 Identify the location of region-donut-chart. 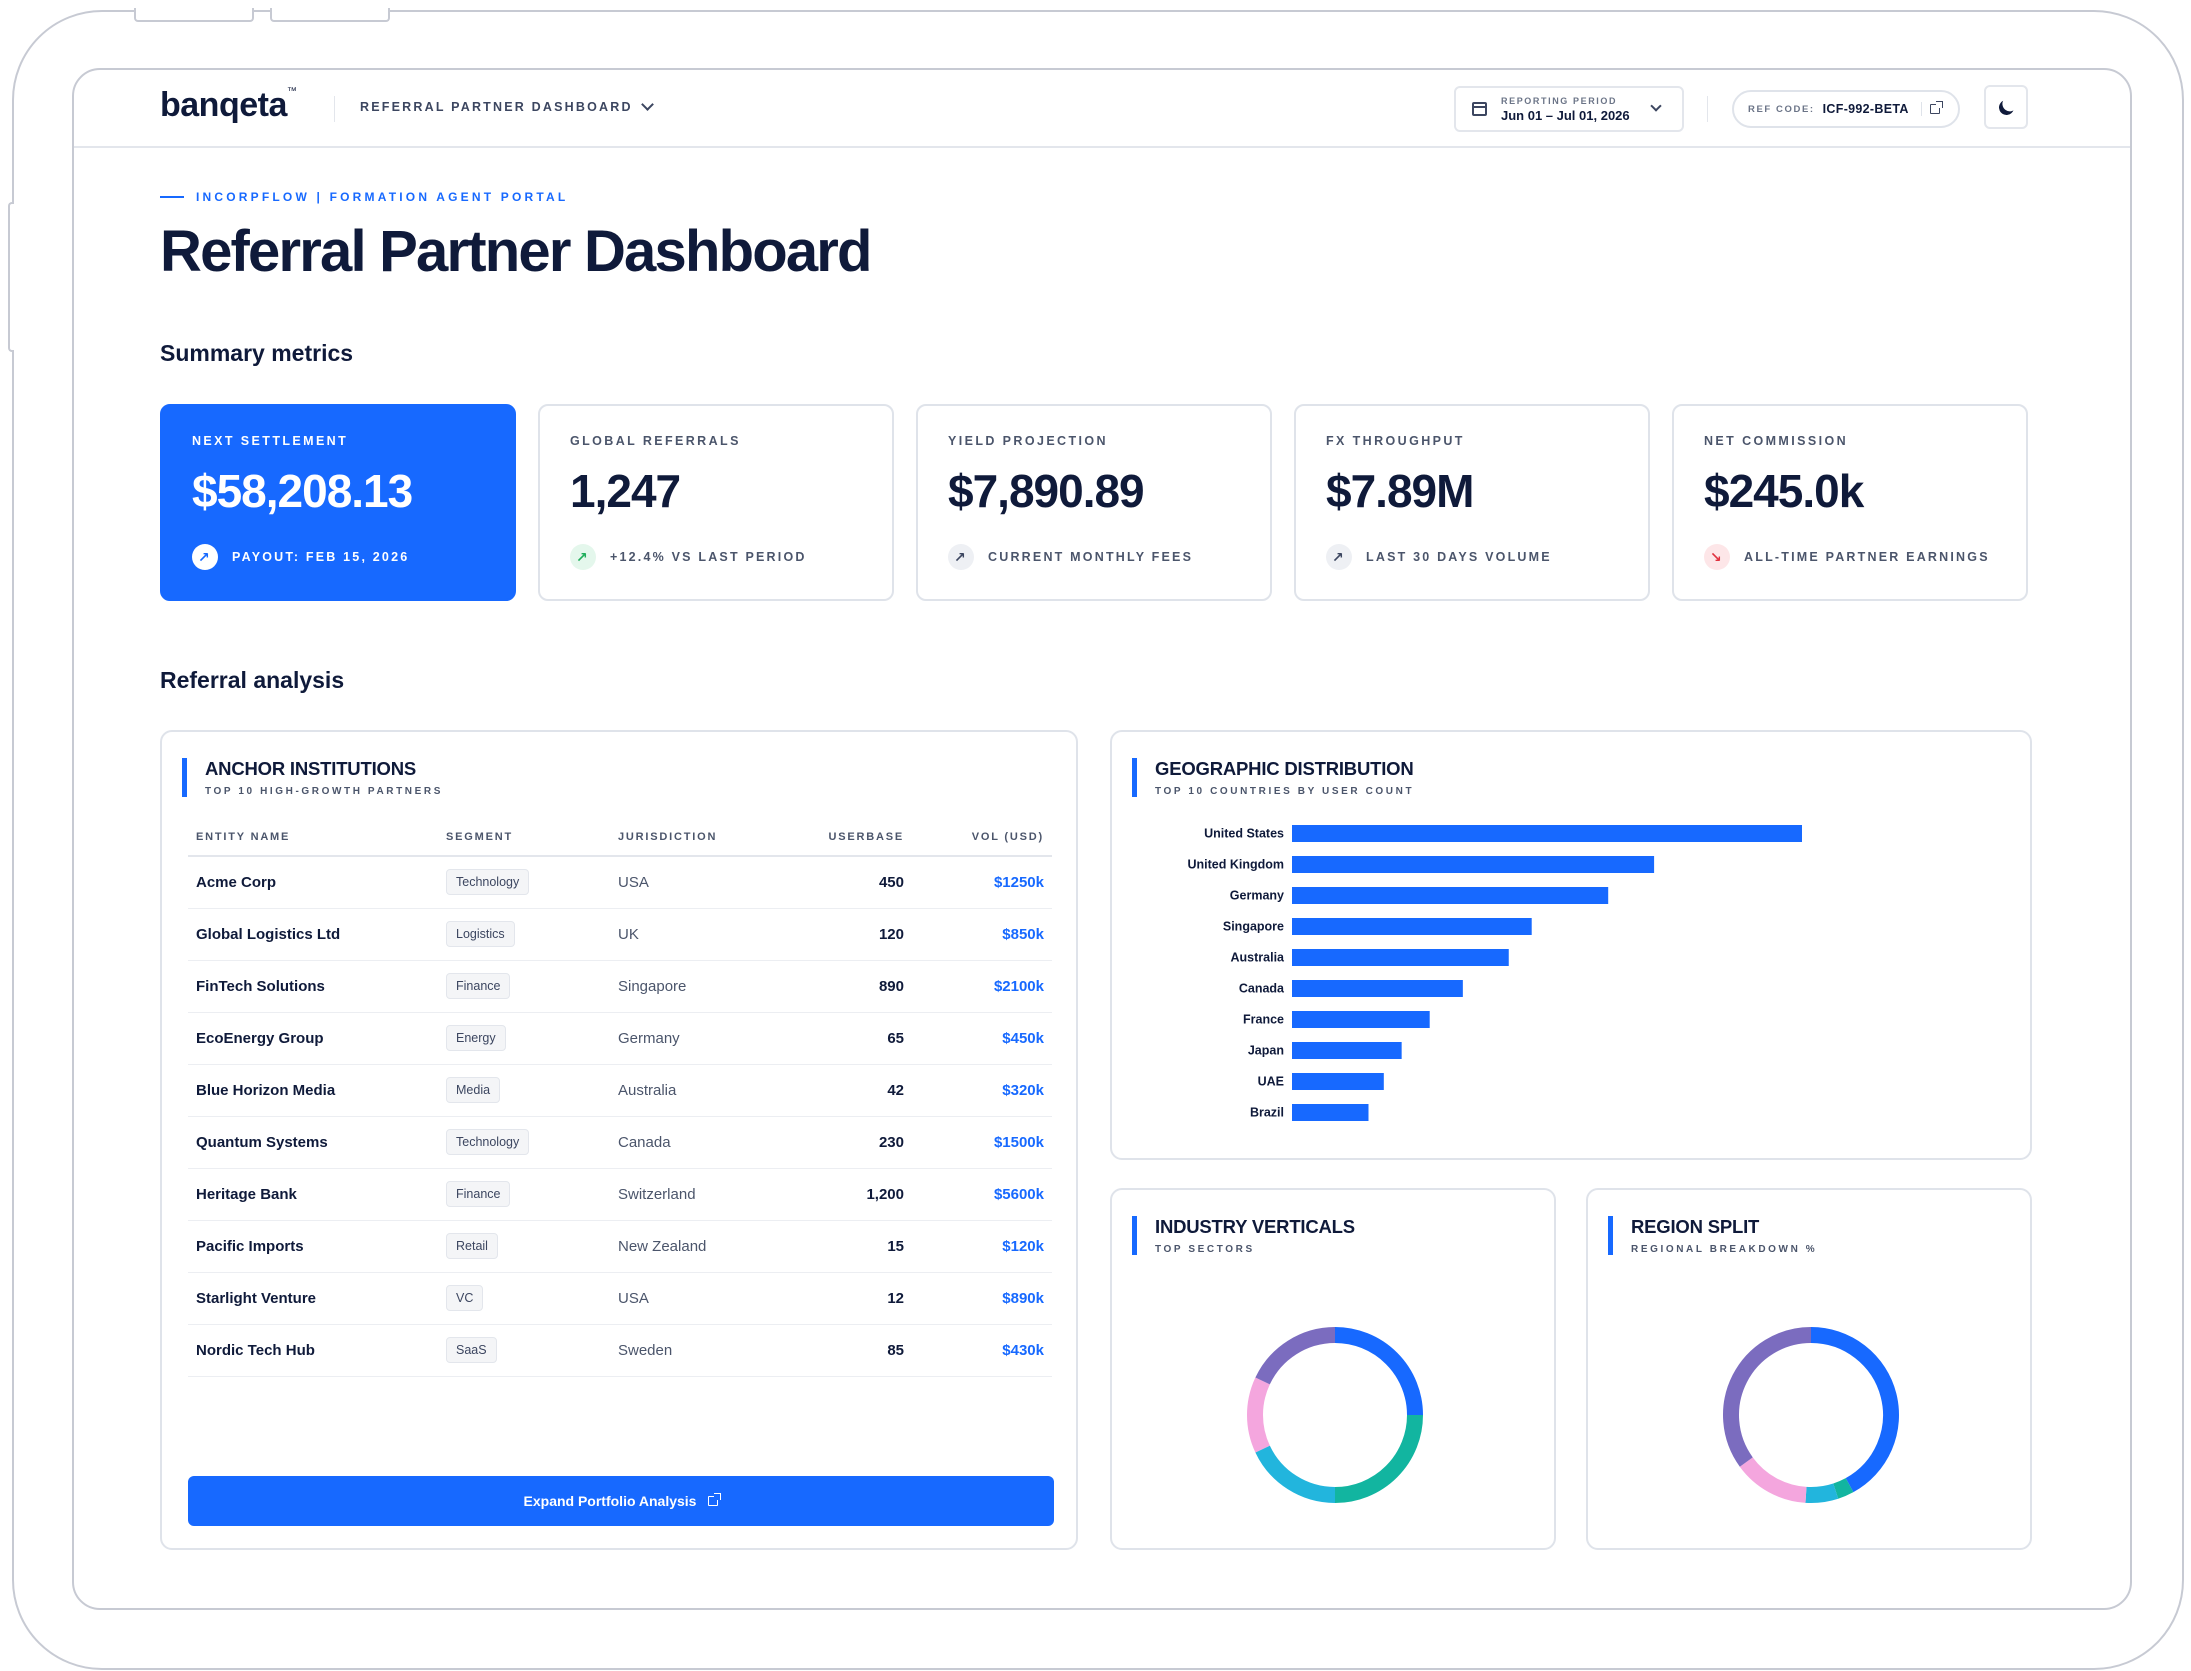
(1811, 1415).